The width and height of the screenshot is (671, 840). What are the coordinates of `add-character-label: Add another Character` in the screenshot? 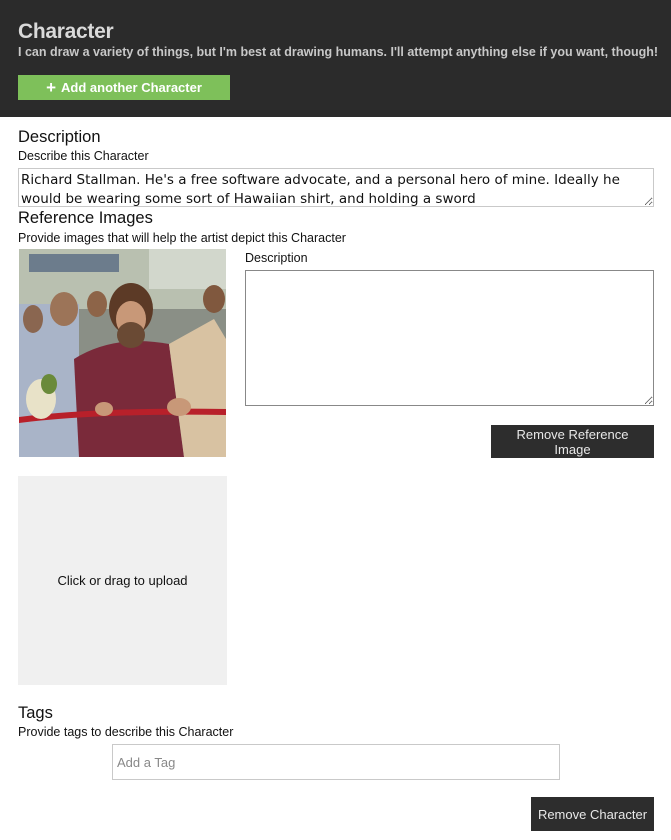 It's located at (131, 87).